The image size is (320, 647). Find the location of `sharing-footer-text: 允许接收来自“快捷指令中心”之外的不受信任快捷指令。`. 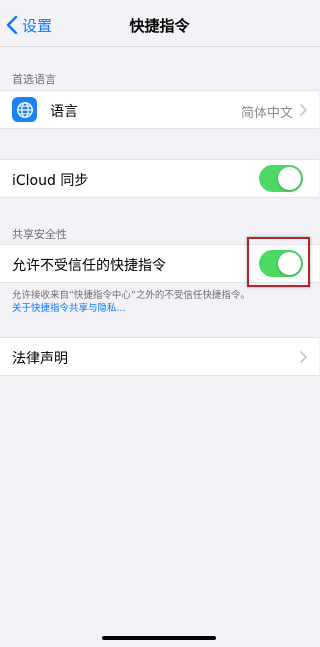

sharing-footer-text: 允许接收来自“快捷指令中心”之外的不受信任快捷指令。 is located at coordinates (131, 295).